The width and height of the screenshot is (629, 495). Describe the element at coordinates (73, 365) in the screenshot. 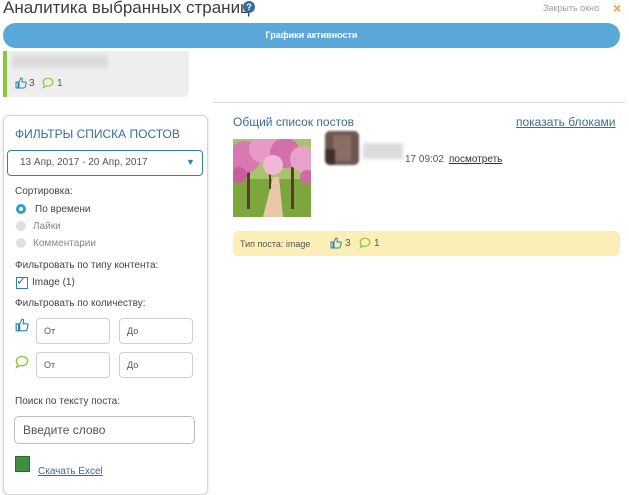

I see `comments-from-input: От` at that location.